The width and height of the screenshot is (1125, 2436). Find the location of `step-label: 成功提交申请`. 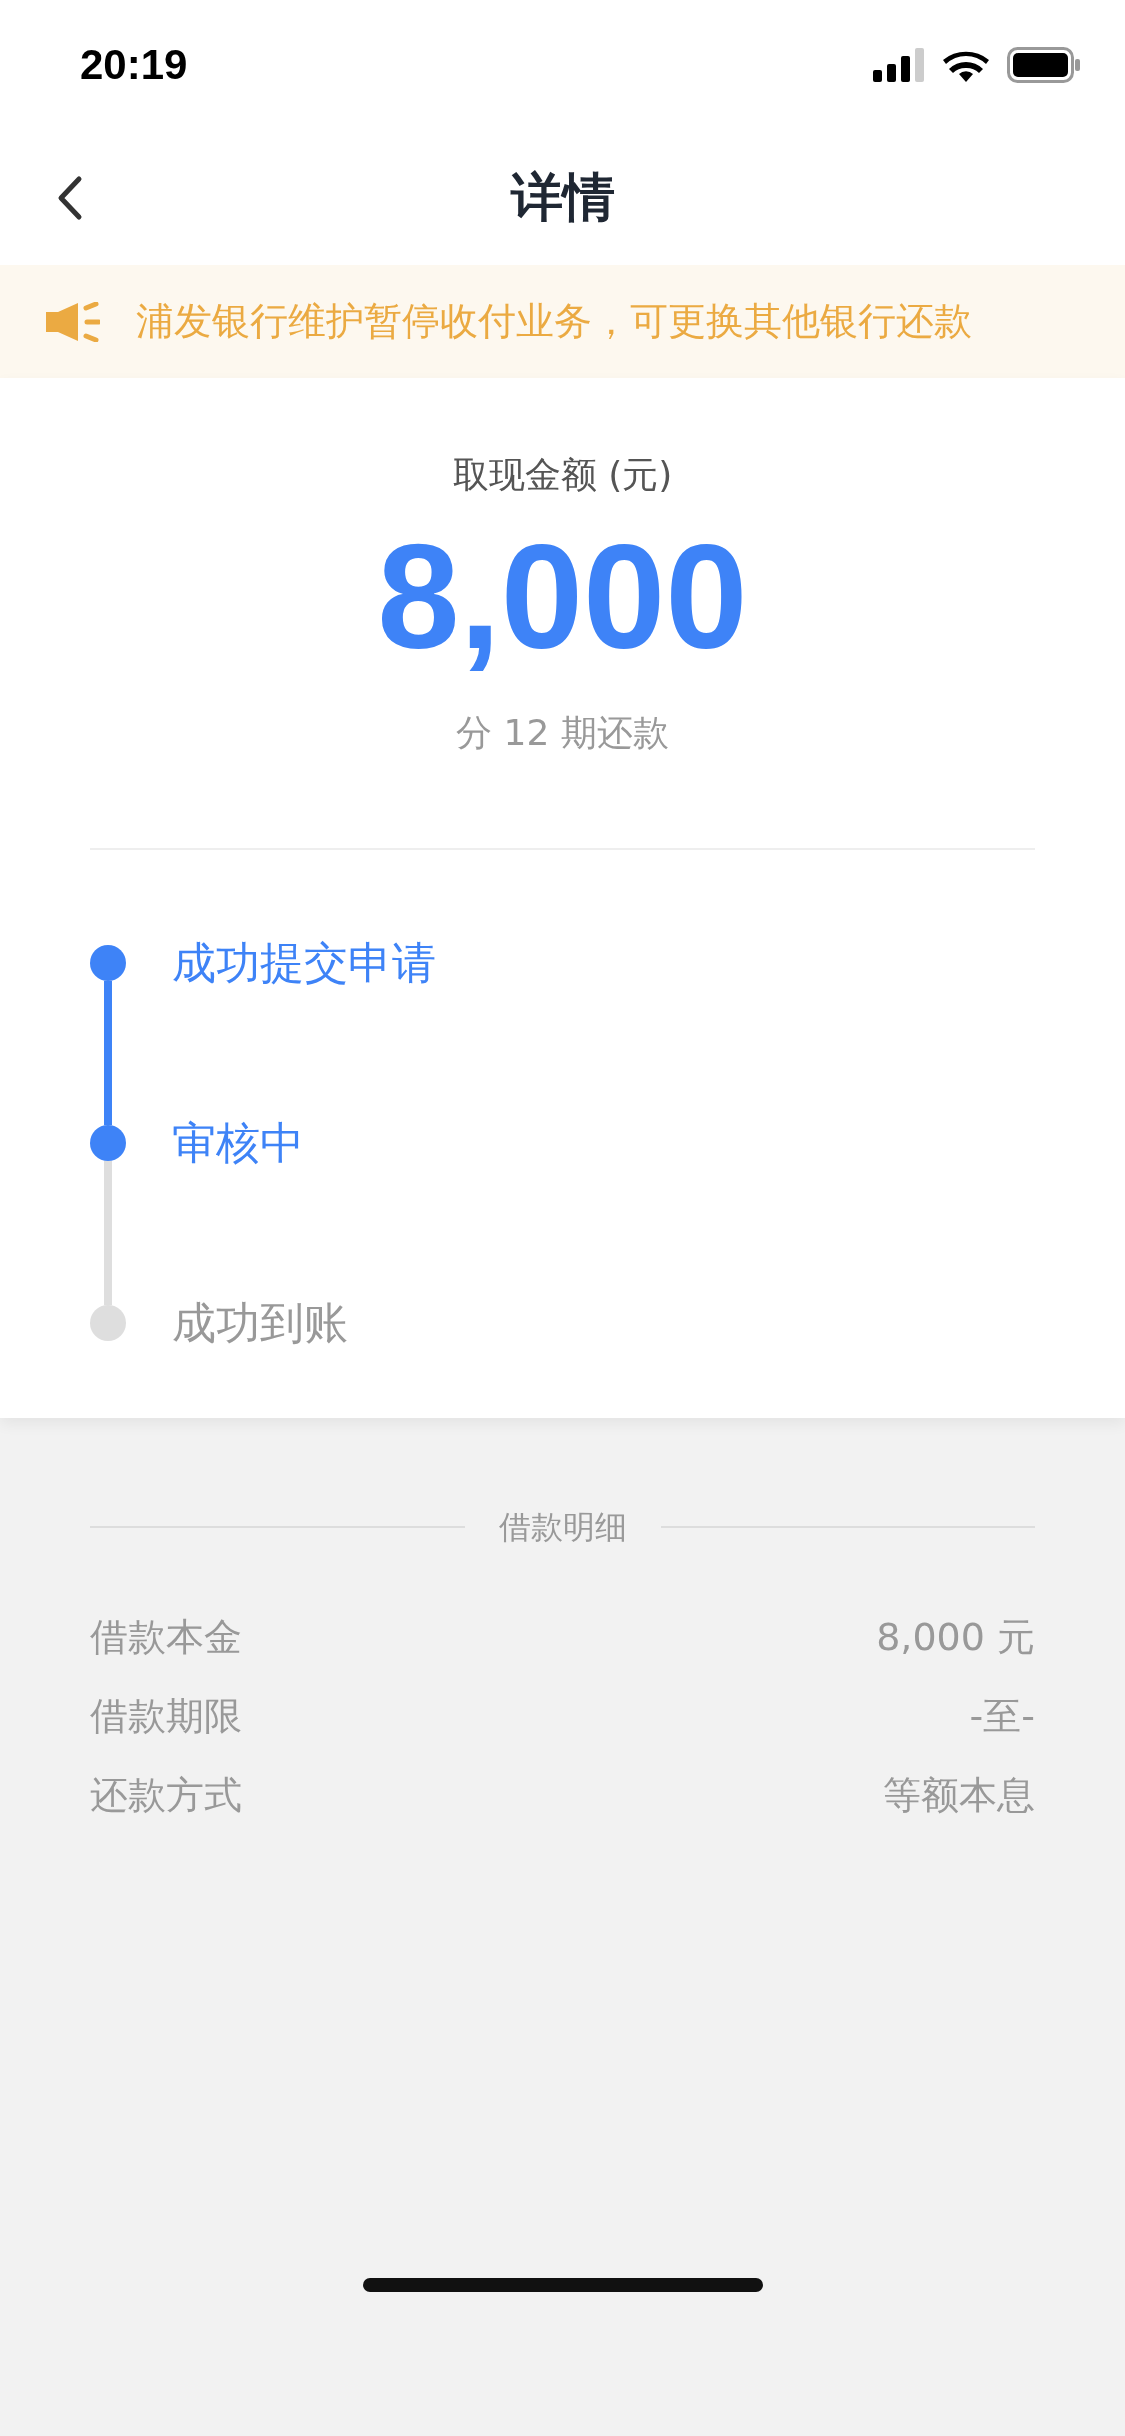

step-label: 成功提交申请 is located at coordinates (304, 963).